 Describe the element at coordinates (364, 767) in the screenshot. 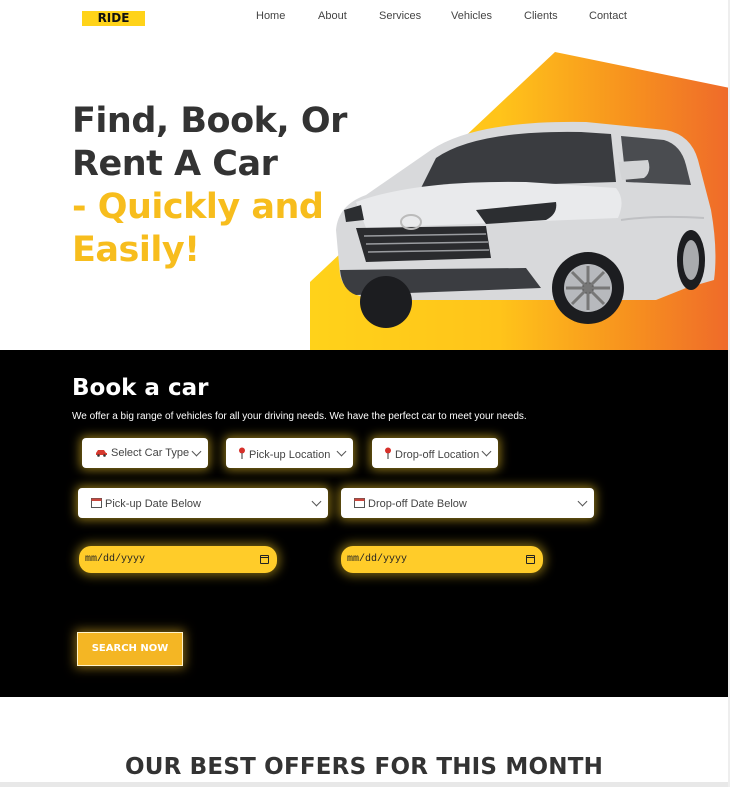

I see `offers-title: OUR BEST OFFERS FOR THIS MONTH` at that location.